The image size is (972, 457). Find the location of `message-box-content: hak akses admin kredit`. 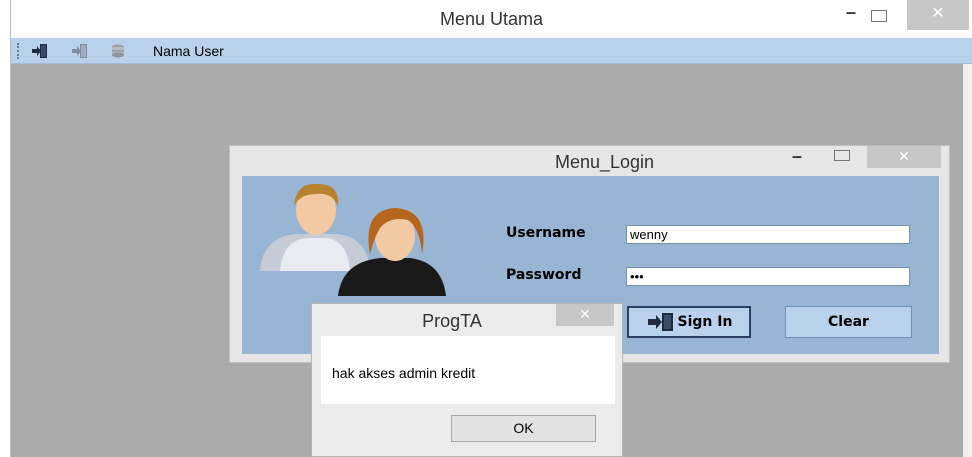

message-box-content: hak akses admin kredit is located at coordinates (468, 370).